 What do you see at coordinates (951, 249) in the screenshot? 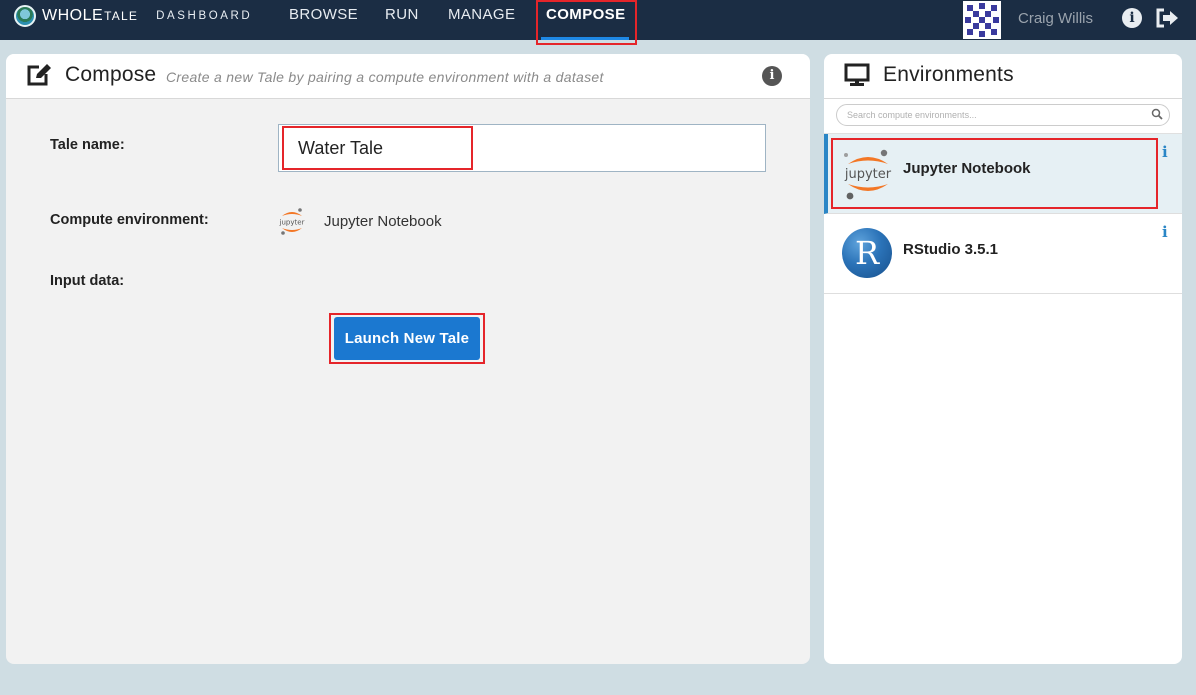
I see `environment-name: RStudio 3.5.1` at bounding box center [951, 249].